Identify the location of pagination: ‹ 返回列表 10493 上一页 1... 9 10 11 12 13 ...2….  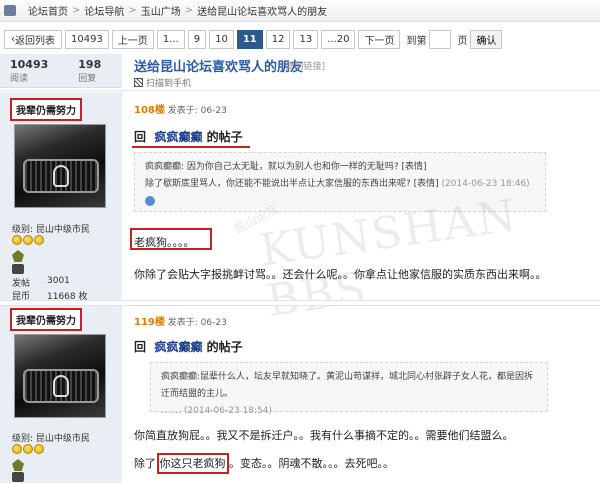
(300, 39).